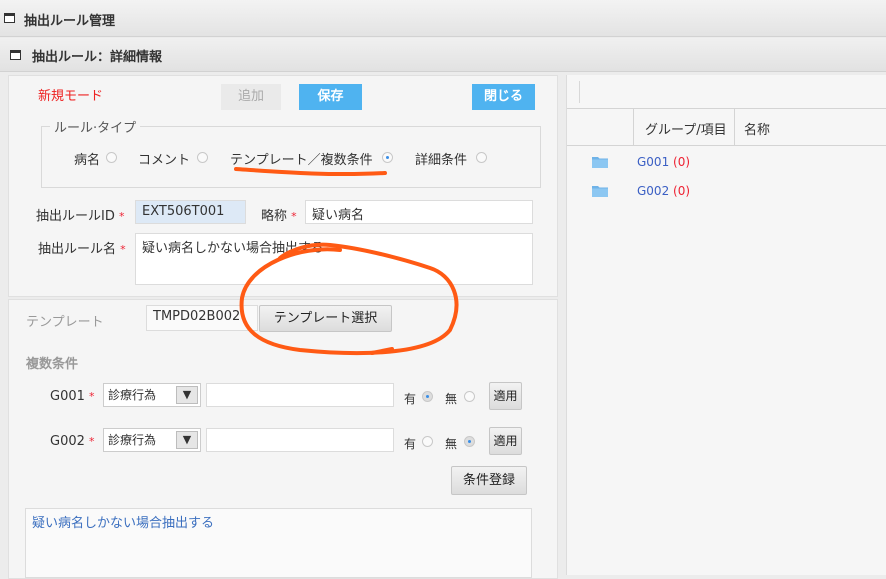  I want to click on rule-type-option-label: 詳細条件, so click(441, 160).